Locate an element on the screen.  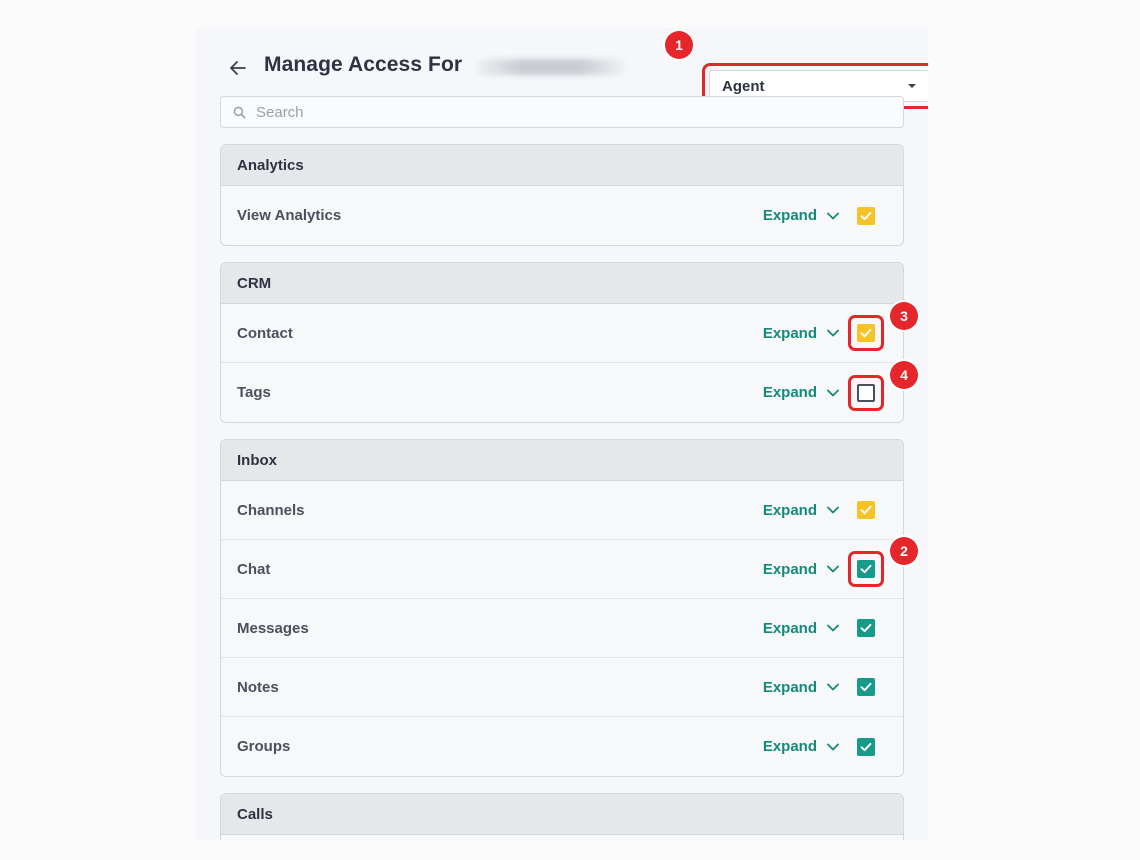
permission-checkbox-unchecked is located at coordinates (866, 392).